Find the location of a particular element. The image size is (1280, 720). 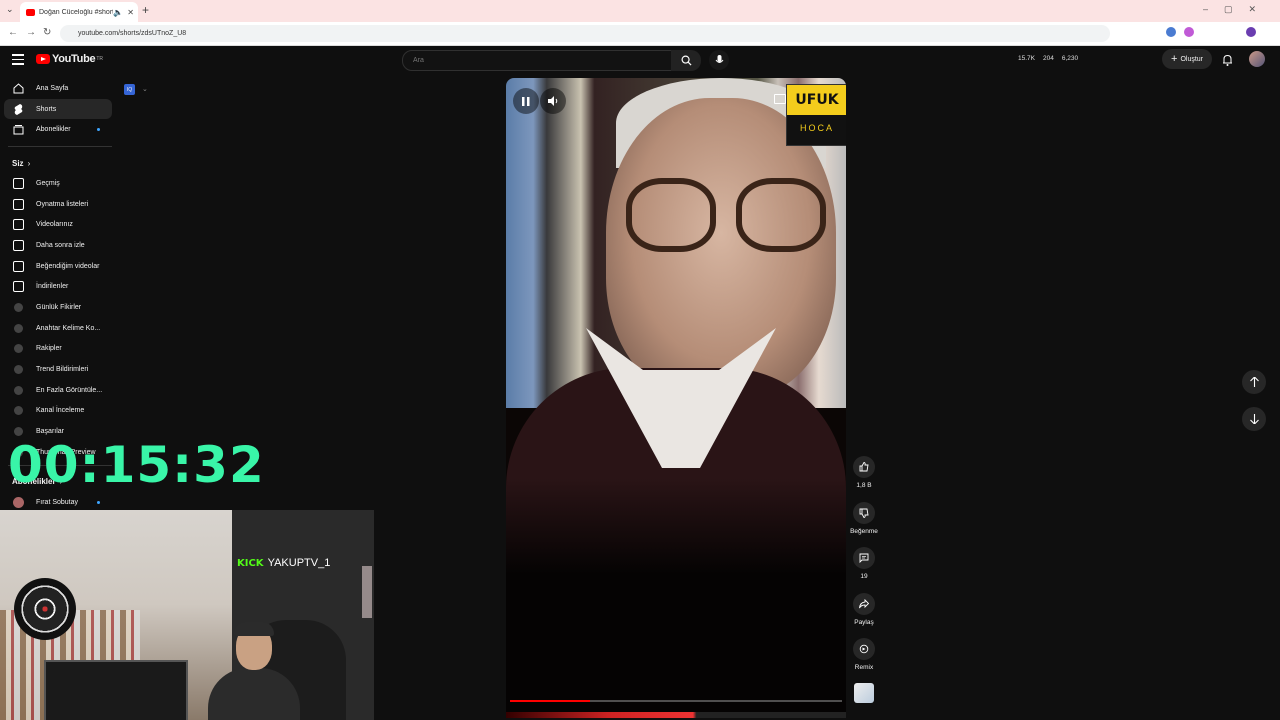

like-count: 1,8 B is located at coordinates (864, 485).